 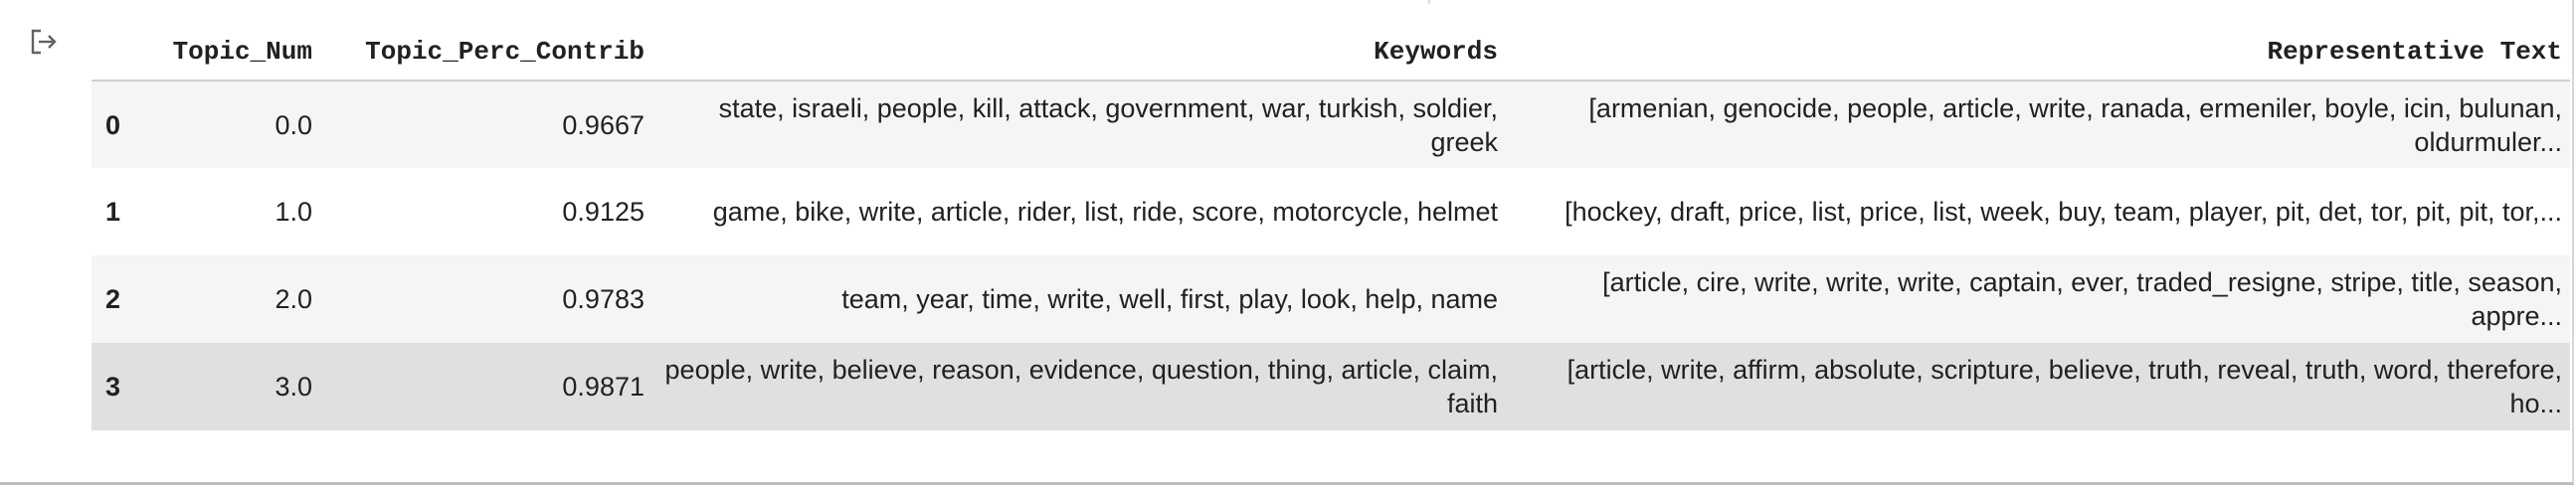 I want to click on topic-perc-cell: 0.9871, so click(x=486, y=386).